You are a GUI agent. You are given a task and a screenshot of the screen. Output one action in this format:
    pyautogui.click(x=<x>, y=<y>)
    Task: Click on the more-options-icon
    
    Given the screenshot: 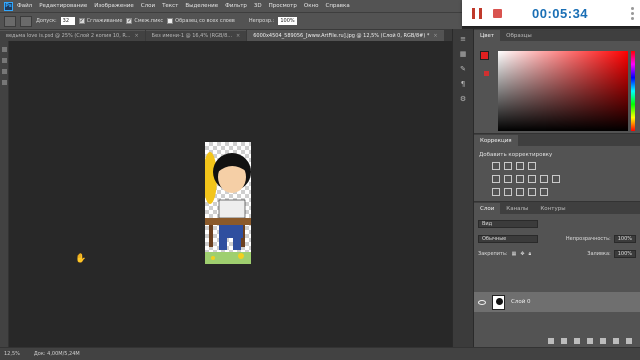 What is the action you would take?
    pyautogui.click(x=632, y=13)
    